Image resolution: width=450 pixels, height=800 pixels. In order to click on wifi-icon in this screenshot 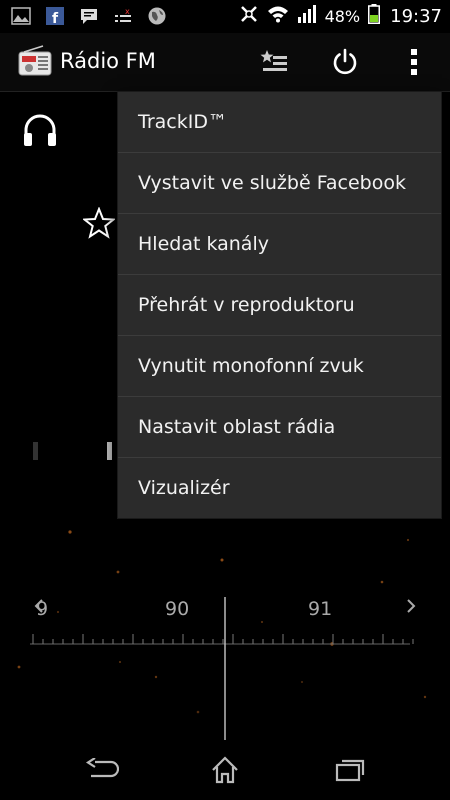, I will do `click(278, 16)`.